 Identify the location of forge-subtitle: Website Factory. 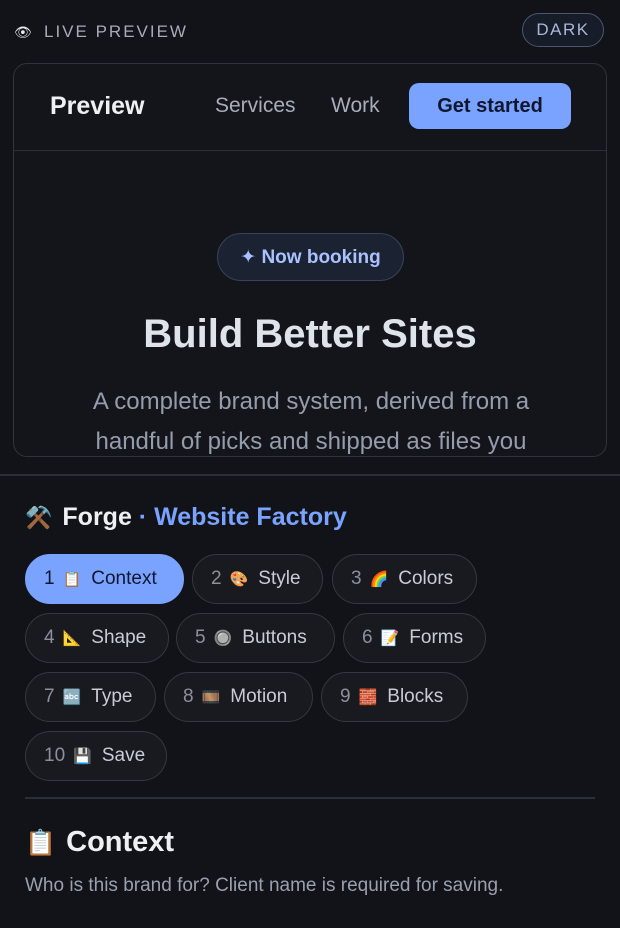
(250, 517).